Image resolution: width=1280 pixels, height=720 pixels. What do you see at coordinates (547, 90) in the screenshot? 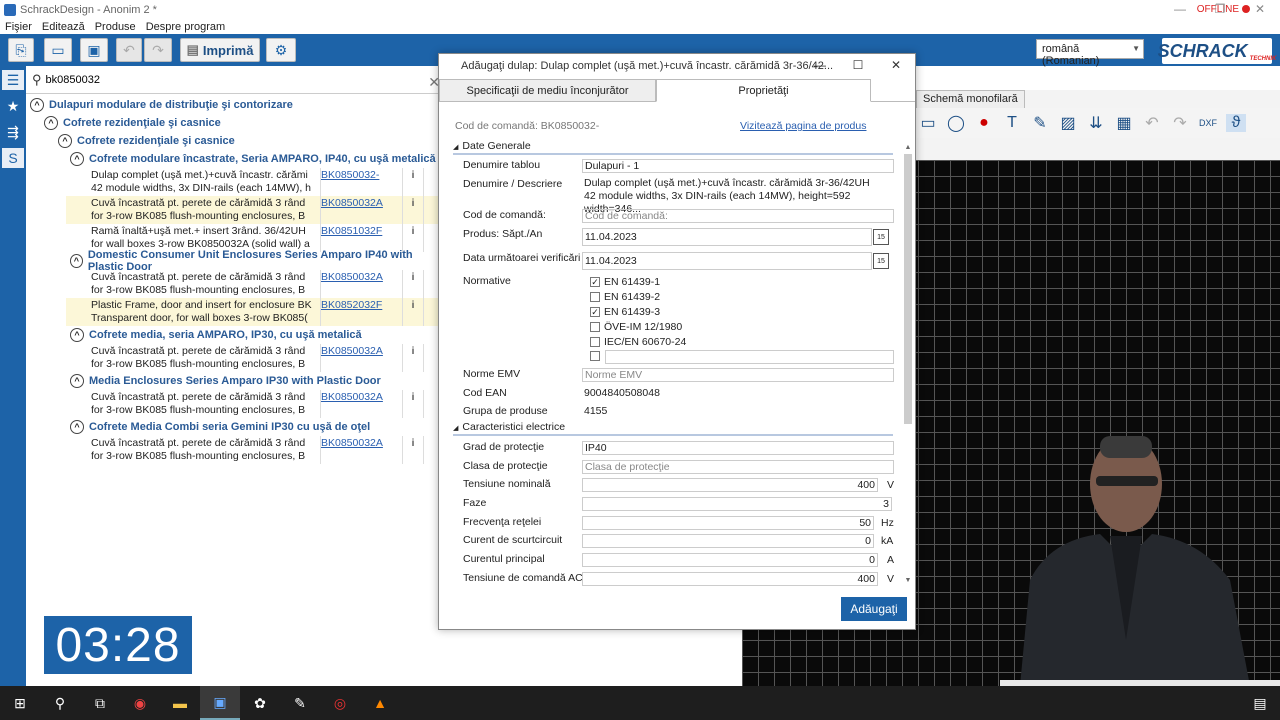
I see `tab-environment: Specificaţii de mediu înconjurător` at bounding box center [547, 90].